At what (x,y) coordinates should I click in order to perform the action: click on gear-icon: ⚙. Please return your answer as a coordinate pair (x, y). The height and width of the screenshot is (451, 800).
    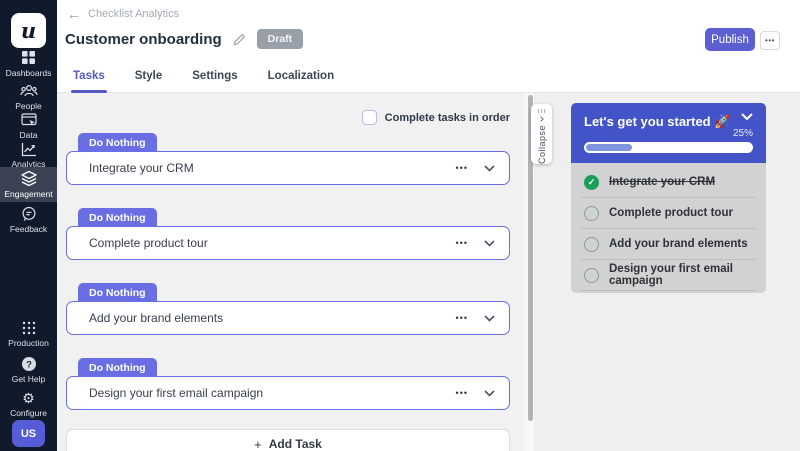
    Looking at the image, I should click on (28, 398).